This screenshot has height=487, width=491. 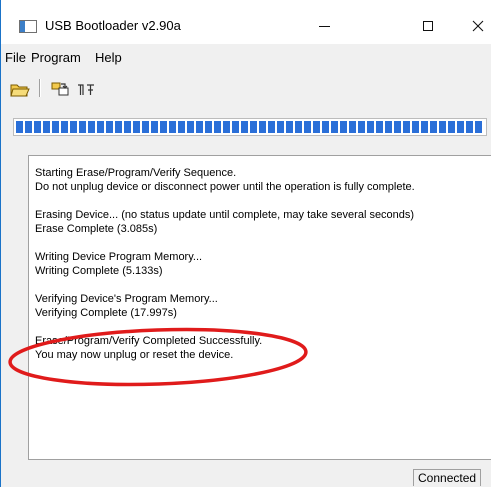 I want to click on maximize-button, so click(x=428, y=26).